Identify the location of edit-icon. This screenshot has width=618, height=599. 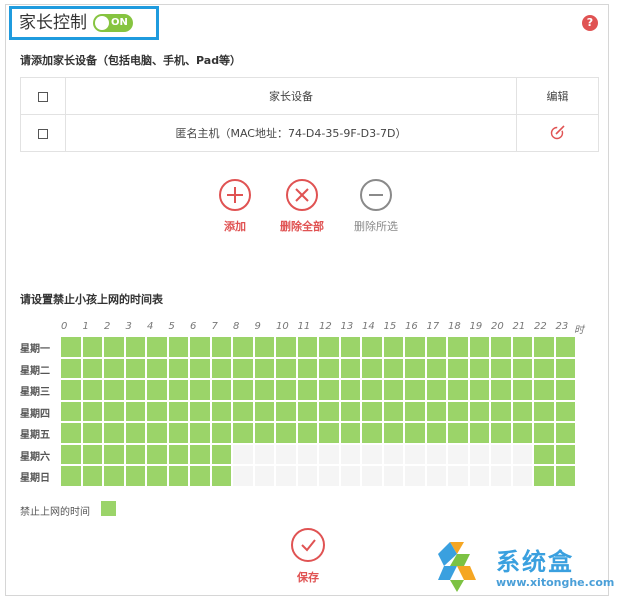
(558, 133).